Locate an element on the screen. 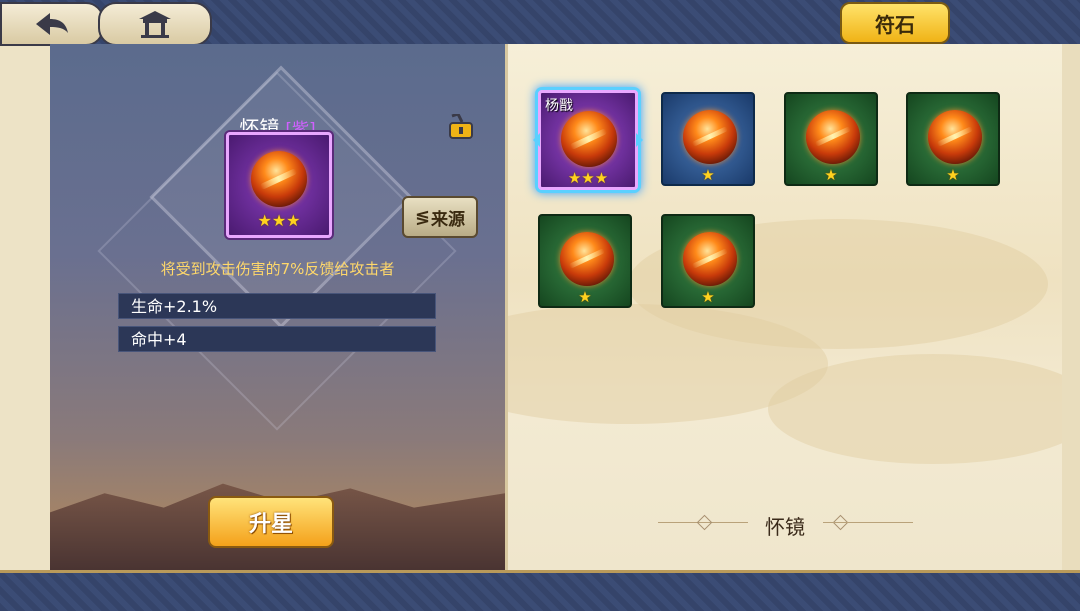 Image resolution: width=1080 pixels, height=611 pixels. selection-arrow-left is located at coordinates (536, 140).